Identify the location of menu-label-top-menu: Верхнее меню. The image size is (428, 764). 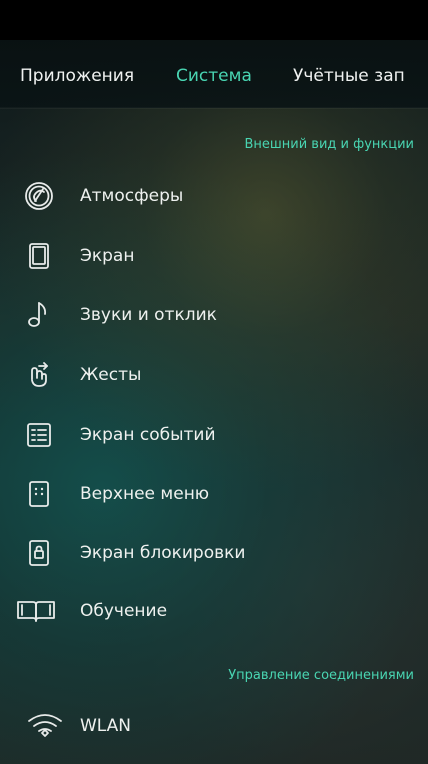
(145, 494).